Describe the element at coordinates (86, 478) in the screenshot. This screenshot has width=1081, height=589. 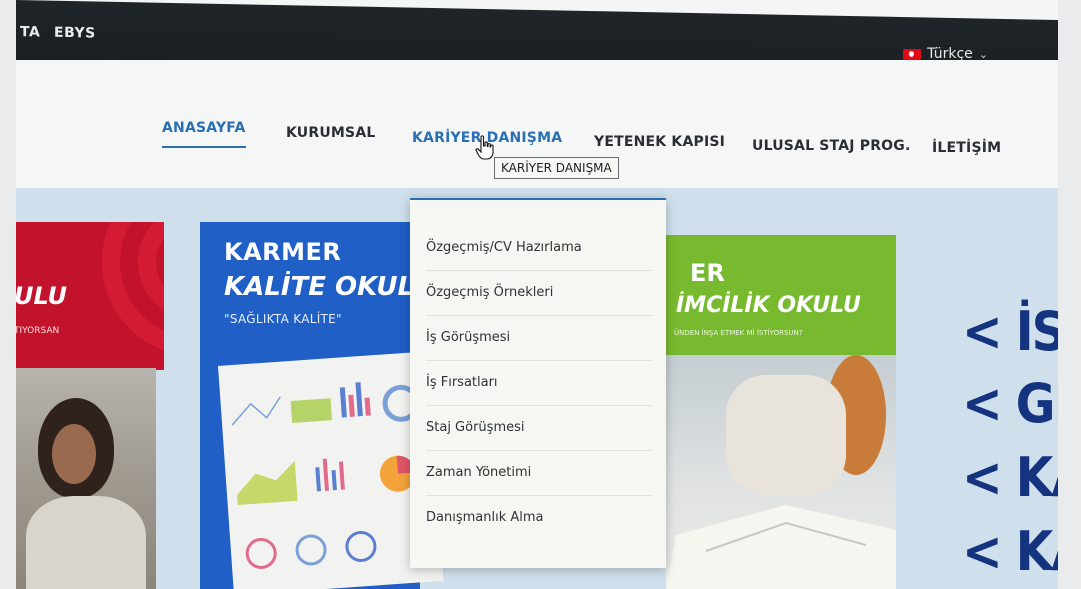
I see `promo-photo-woman` at that location.